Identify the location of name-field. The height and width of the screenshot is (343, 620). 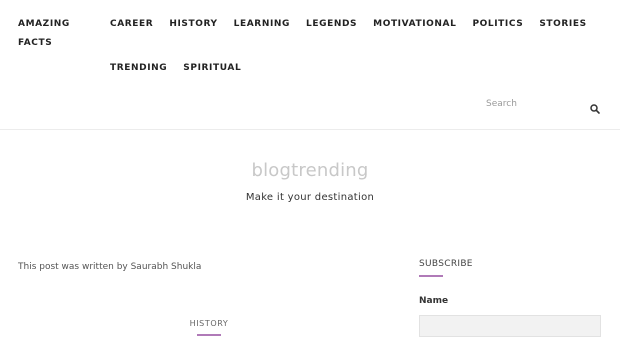
(510, 326).